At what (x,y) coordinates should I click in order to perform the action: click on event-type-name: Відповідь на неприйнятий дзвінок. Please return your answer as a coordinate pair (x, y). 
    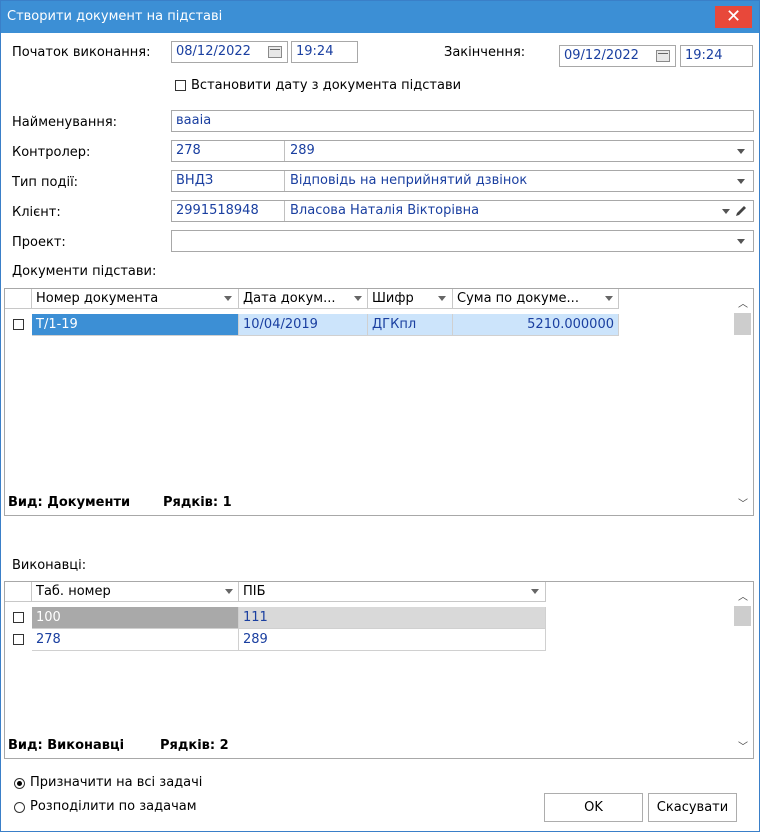
    Looking at the image, I should click on (409, 180).